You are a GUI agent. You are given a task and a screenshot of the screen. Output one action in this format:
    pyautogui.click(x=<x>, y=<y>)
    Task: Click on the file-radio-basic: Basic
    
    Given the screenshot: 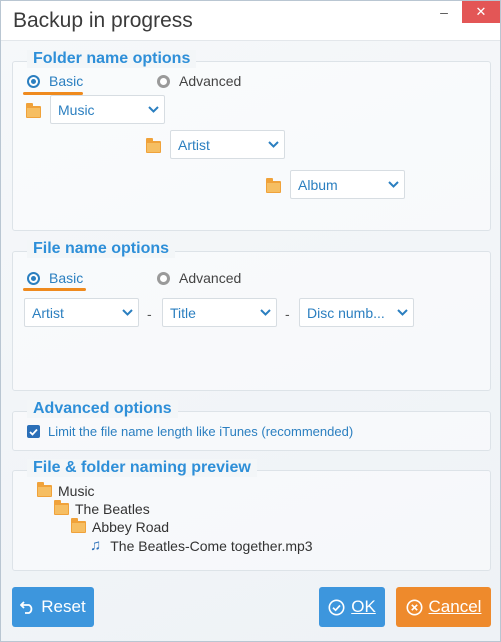 What is the action you would take?
    pyautogui.click(x=55, y=278)
    